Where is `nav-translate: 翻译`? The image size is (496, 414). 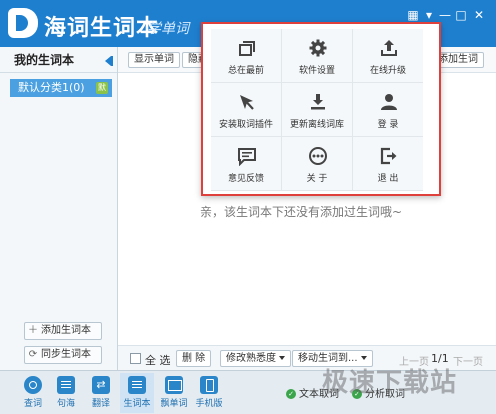
nav-translate: 翻译 is located at coordinates (101, 393).